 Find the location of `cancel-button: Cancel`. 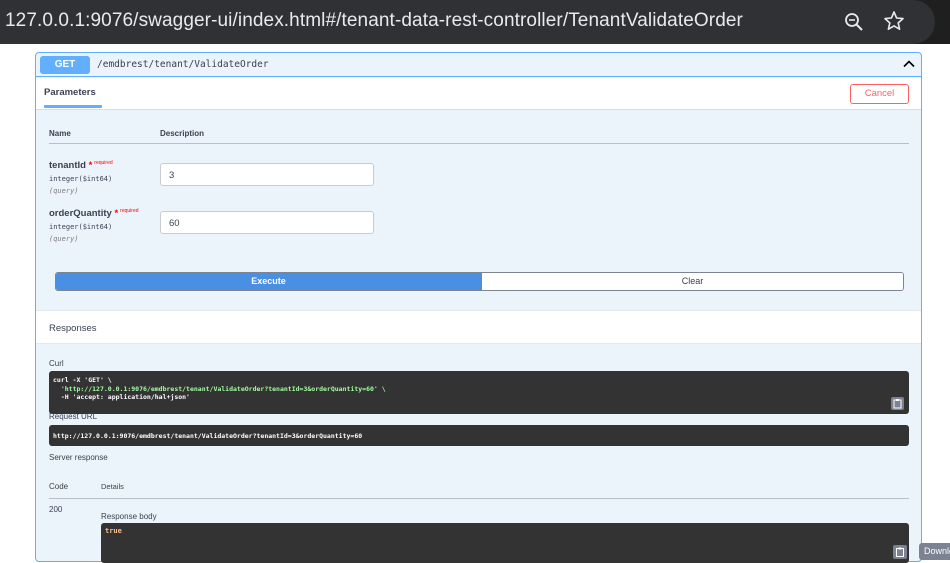

cancel-button: Cancel is located at coordinates (879, 94).